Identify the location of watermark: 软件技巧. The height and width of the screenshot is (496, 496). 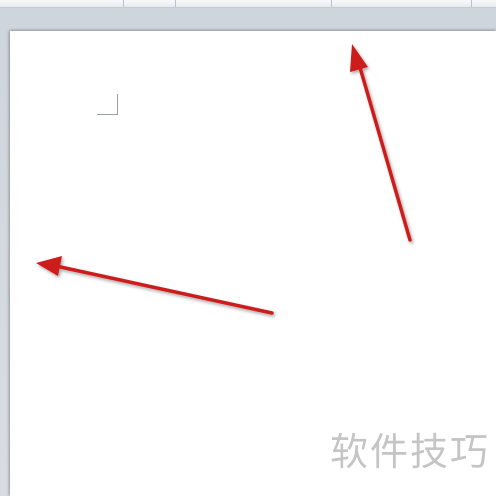
(409, 452).